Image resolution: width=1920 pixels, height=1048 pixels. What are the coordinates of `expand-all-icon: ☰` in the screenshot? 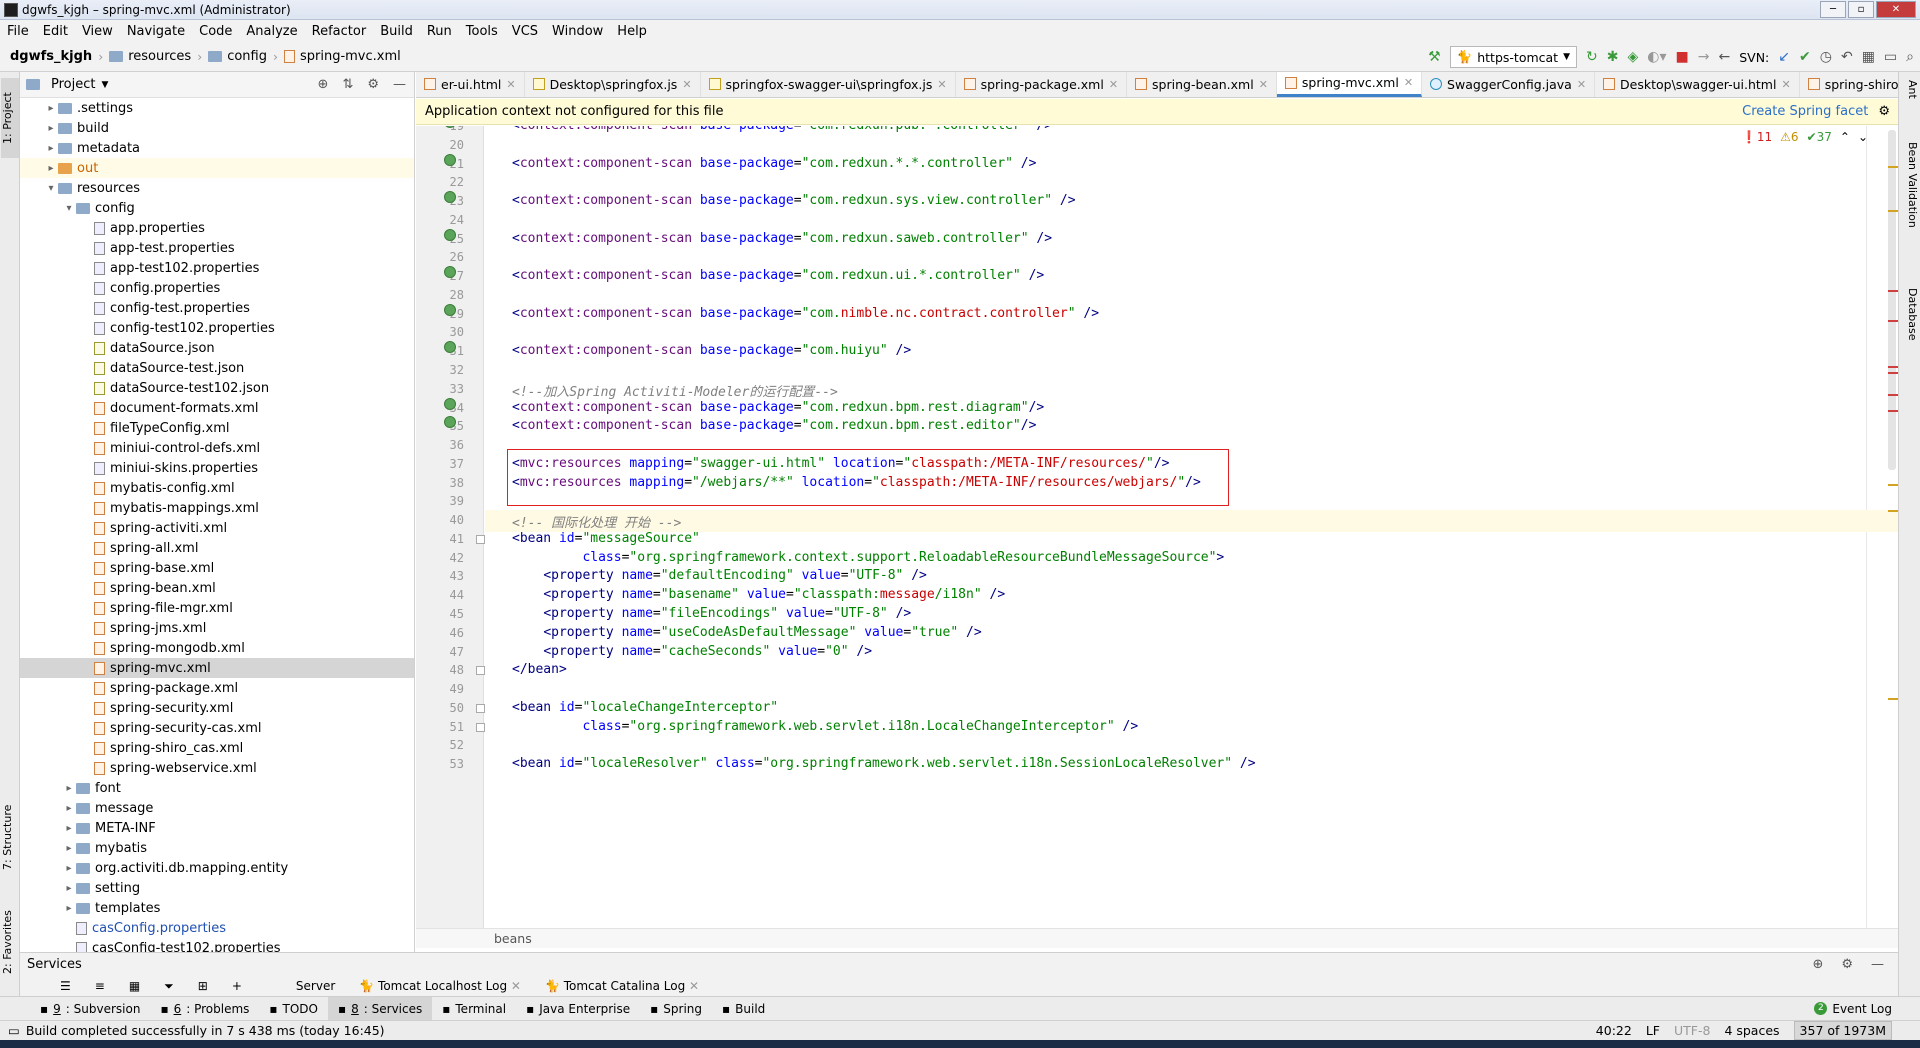 It's located at (65, 986).